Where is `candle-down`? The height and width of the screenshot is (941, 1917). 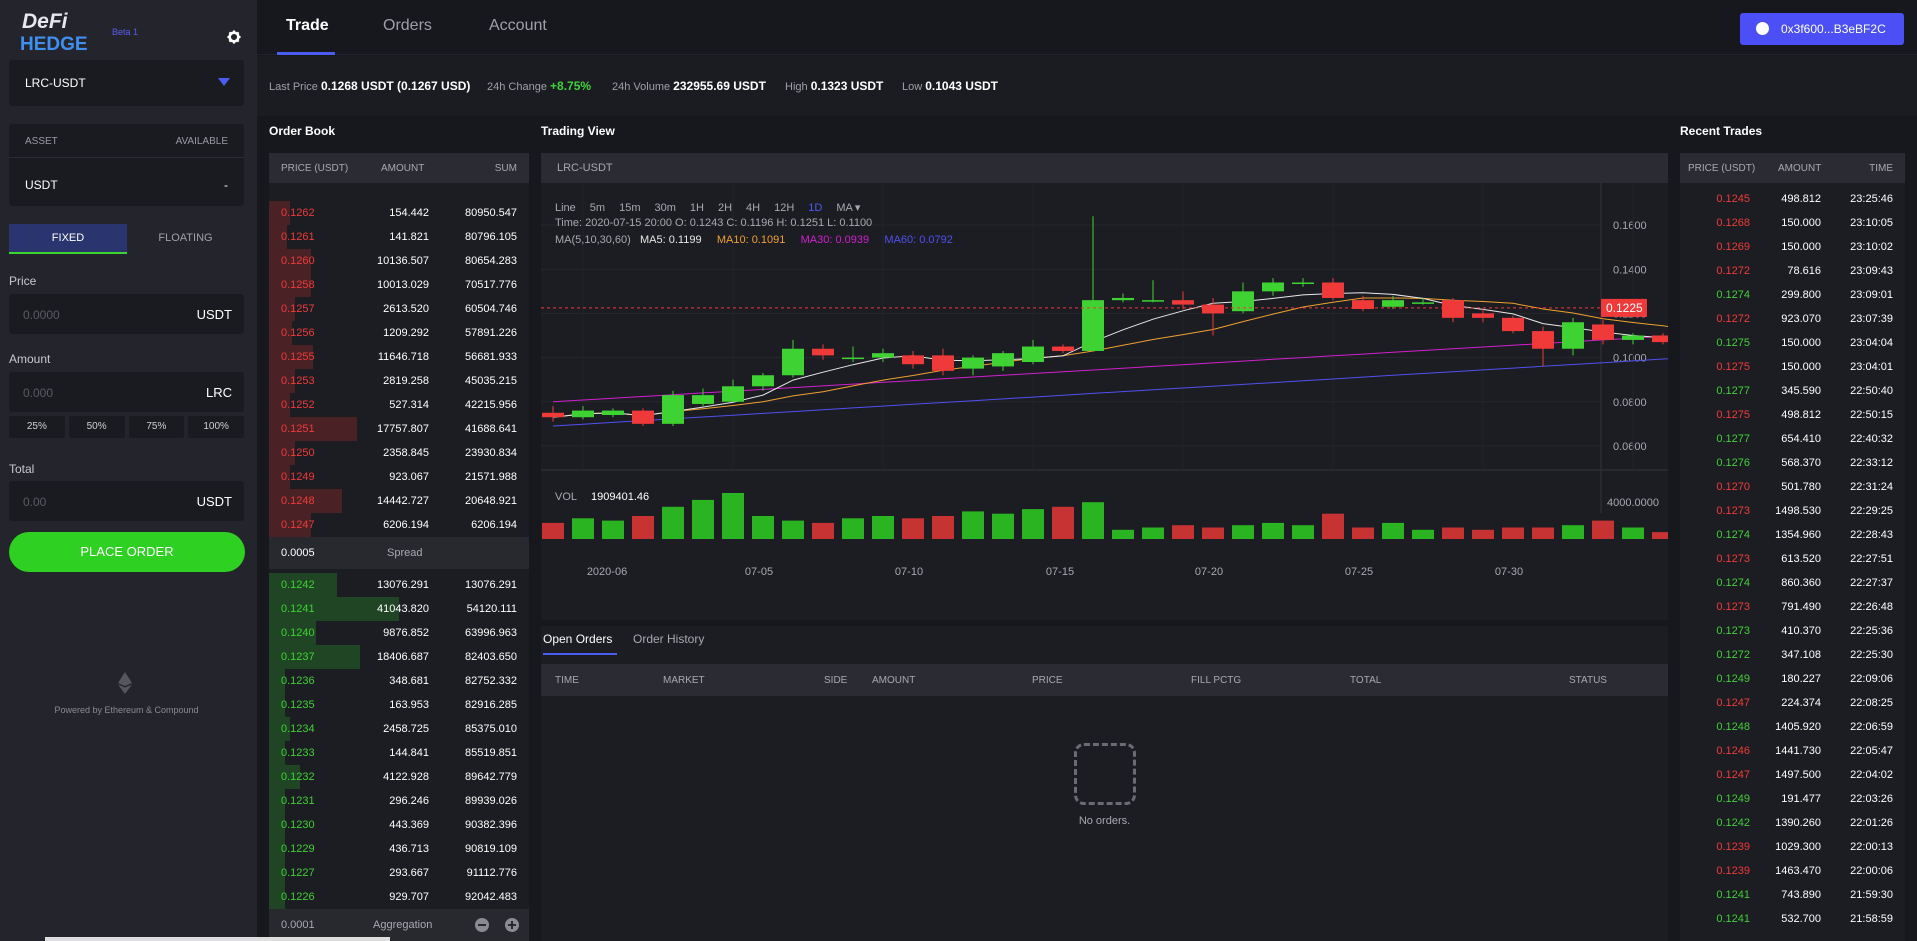 candle-down is located at coordinates (913, 360).